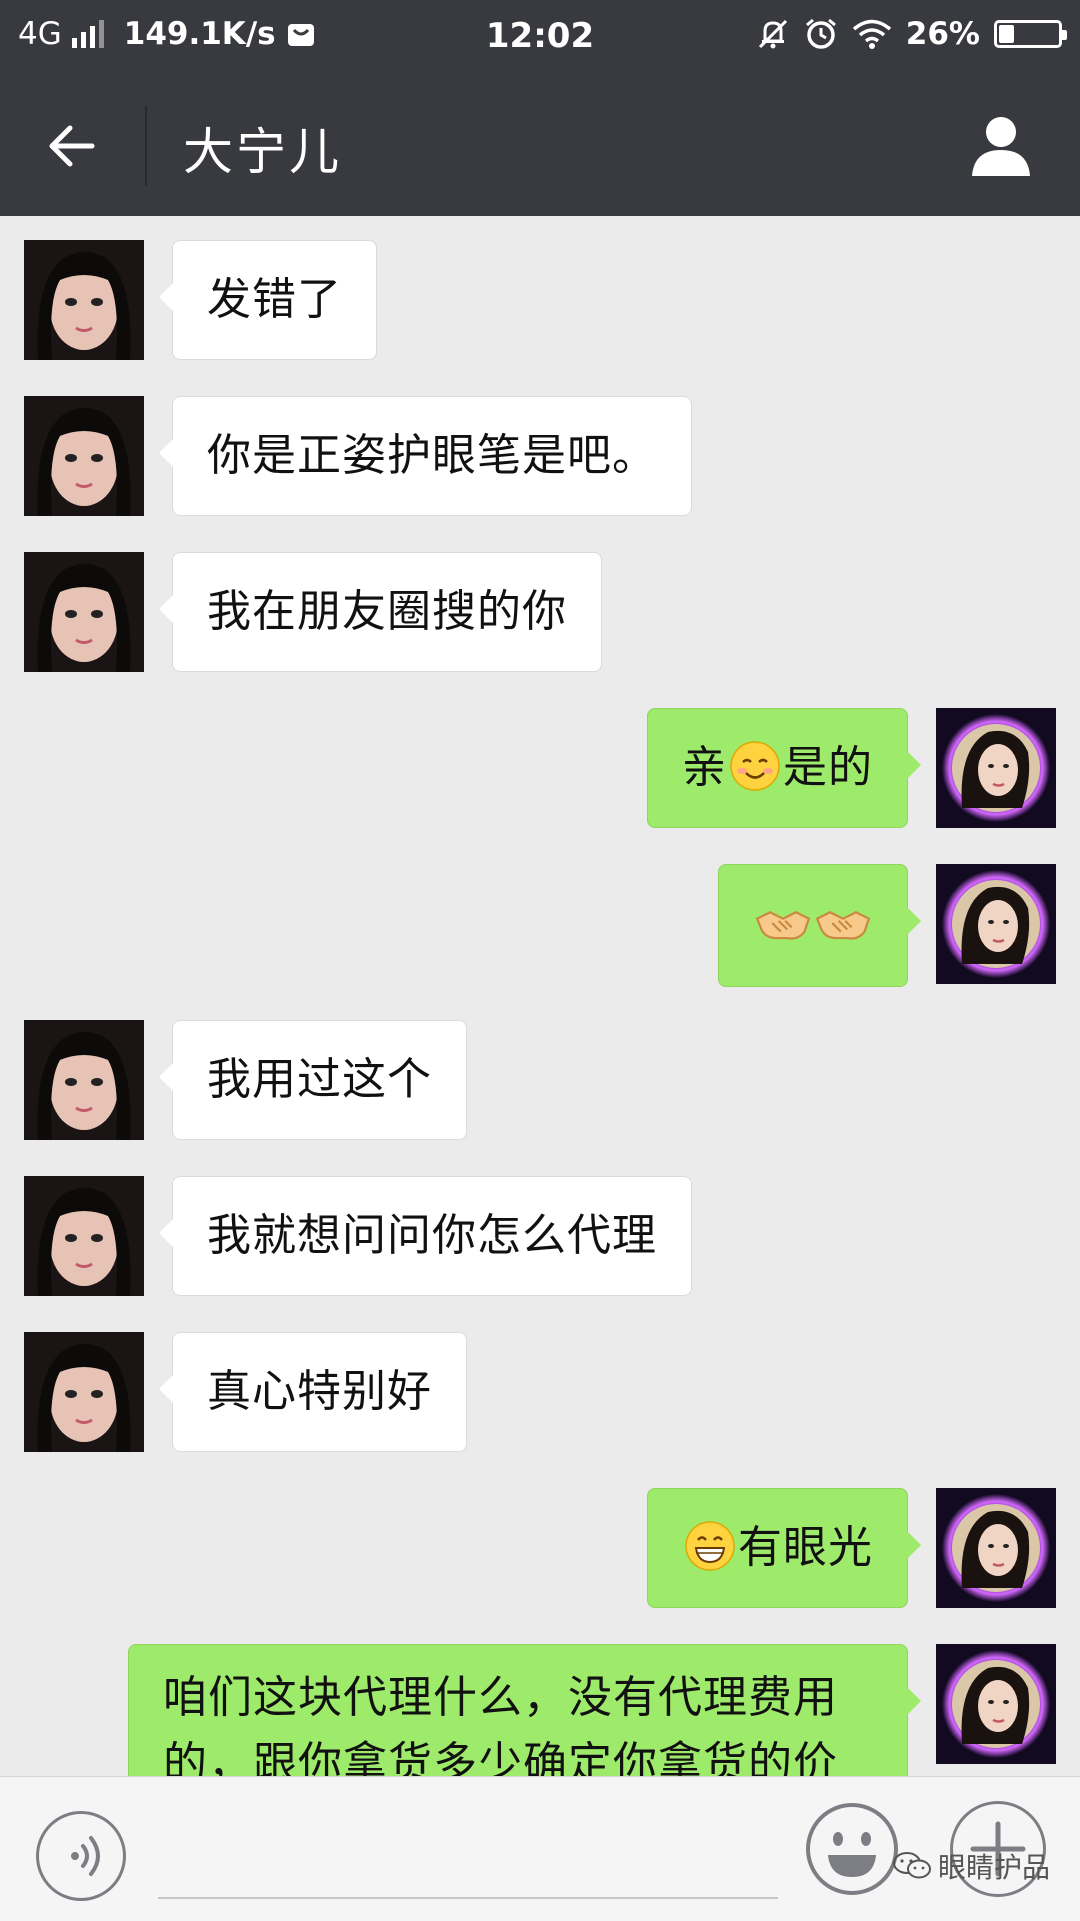  What do you see at coordinates (432, 455) in the screenshot?
I see `message-text: 你是正姿护眼笔是吧。` at bounding box center [432, 455].